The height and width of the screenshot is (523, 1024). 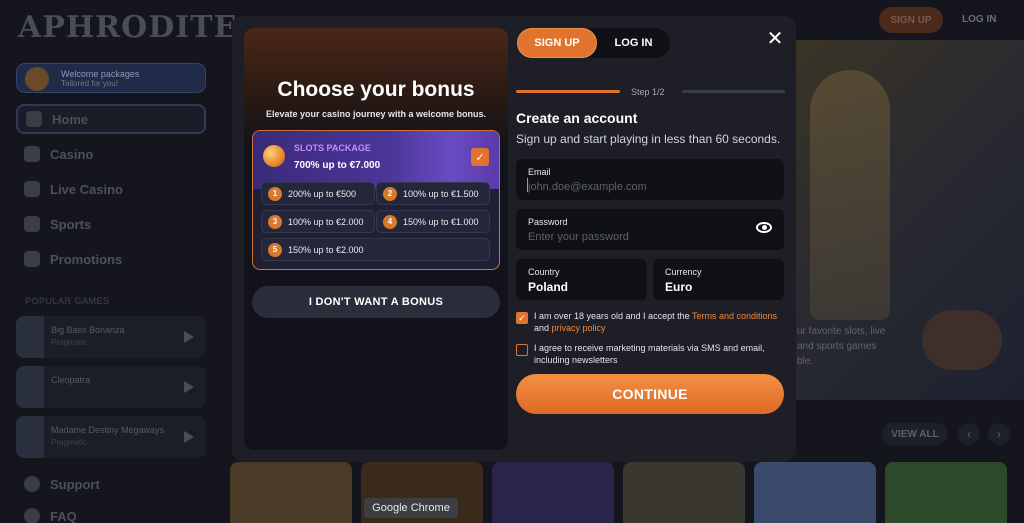 What do you see at coordinates (71, 380) in the screenshot?
I see `game-name: Cleopatra` at bounding box center [71, 380].